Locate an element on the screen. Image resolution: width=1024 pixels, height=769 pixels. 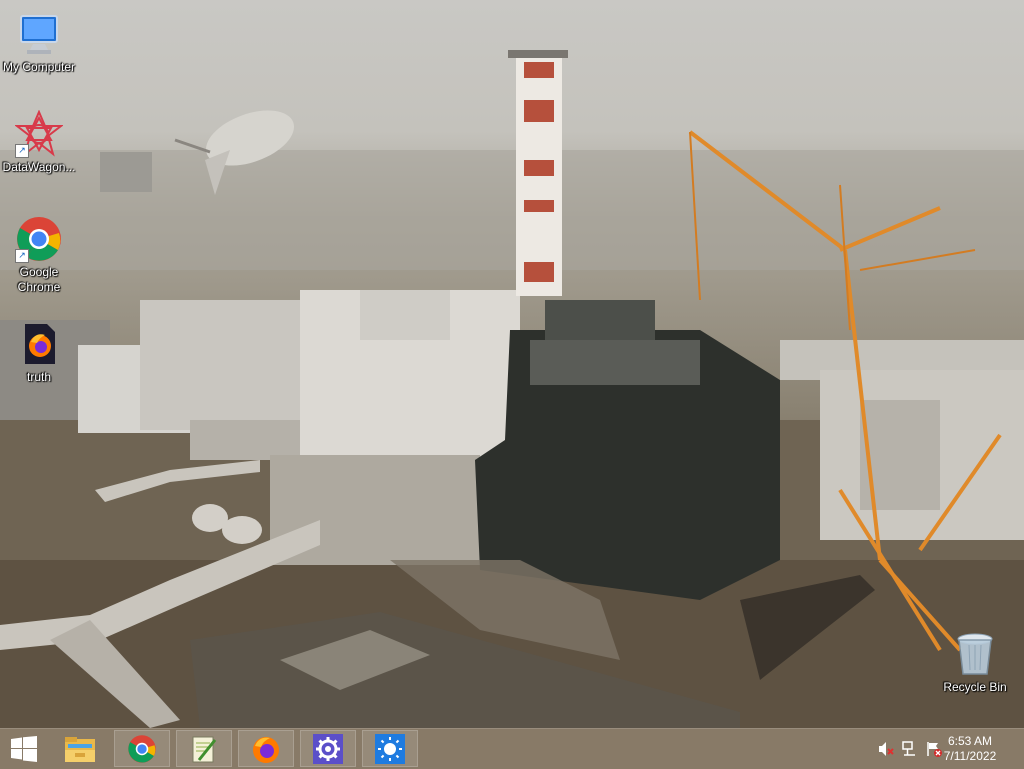
taskbar-settings is located at coordinates (328, 748).